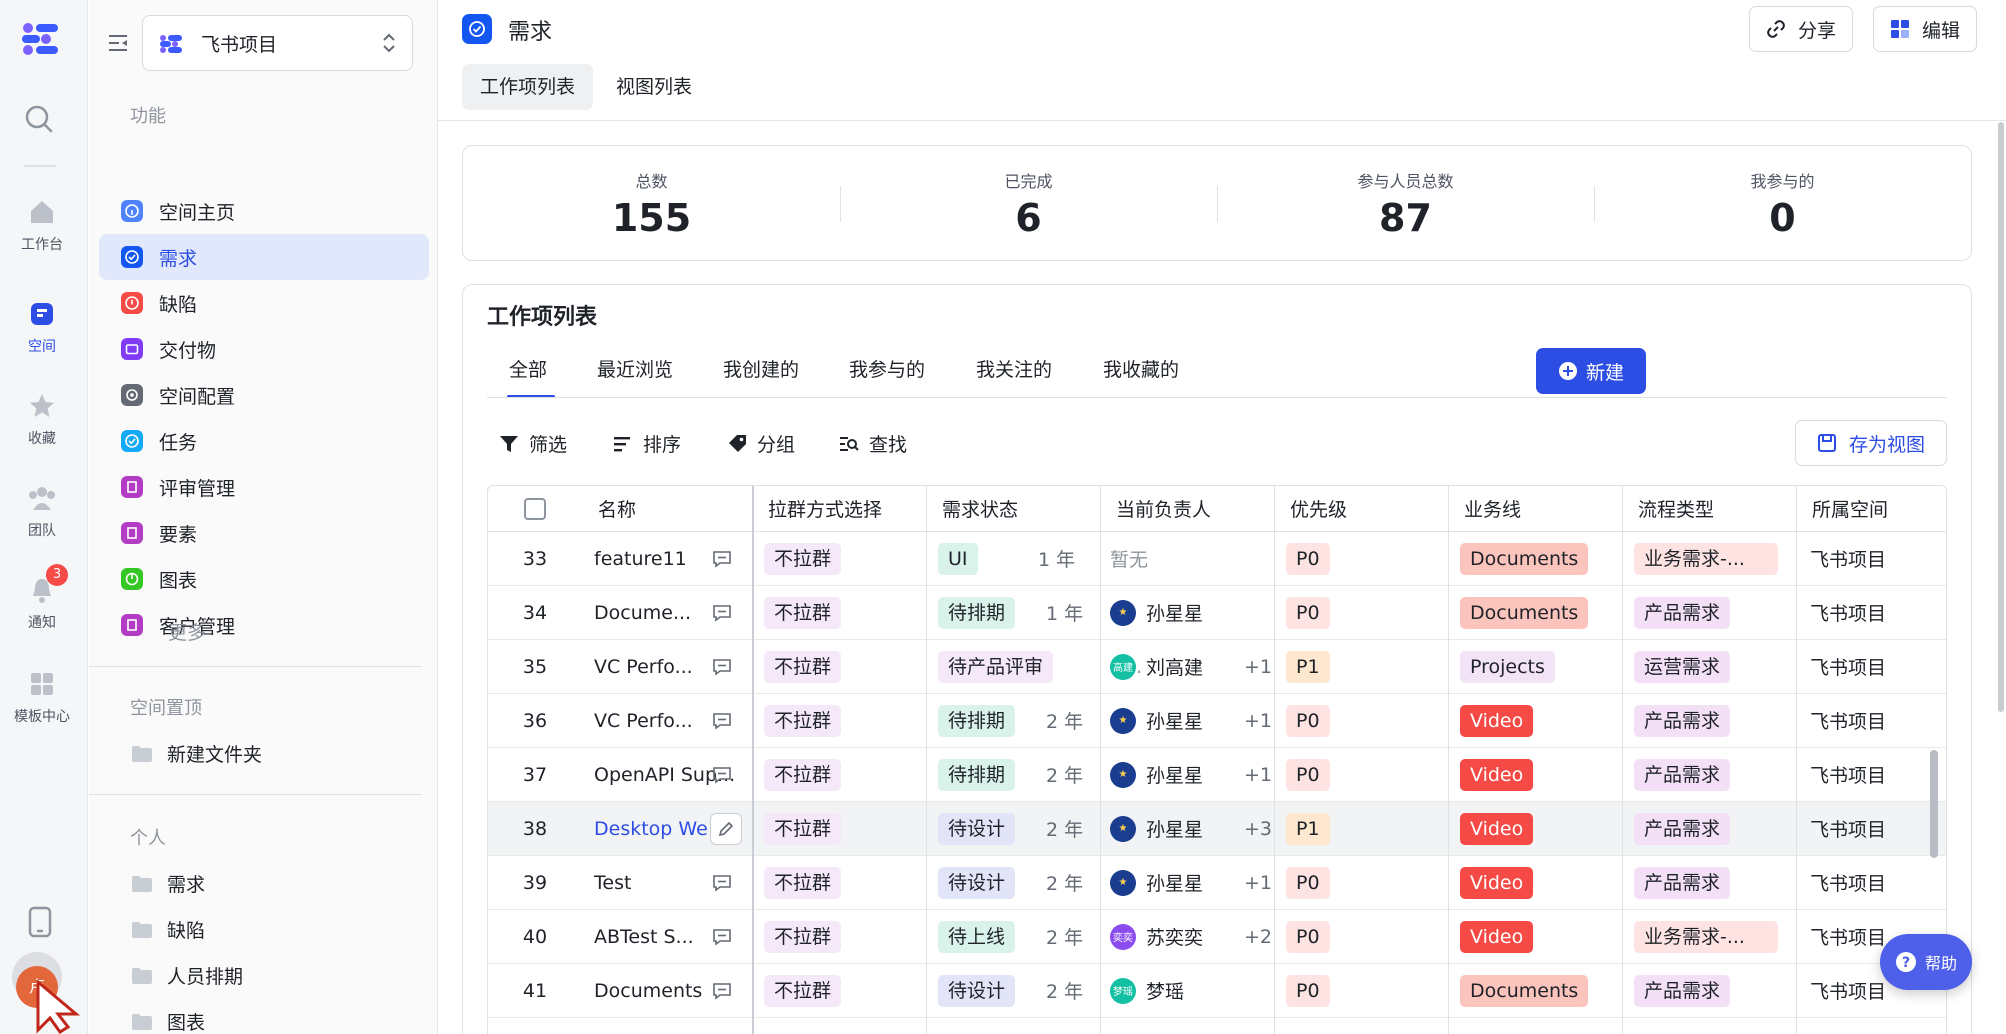  I want to click on owner-cell: 奕奕 苏奕奕, so click(1156, 936).